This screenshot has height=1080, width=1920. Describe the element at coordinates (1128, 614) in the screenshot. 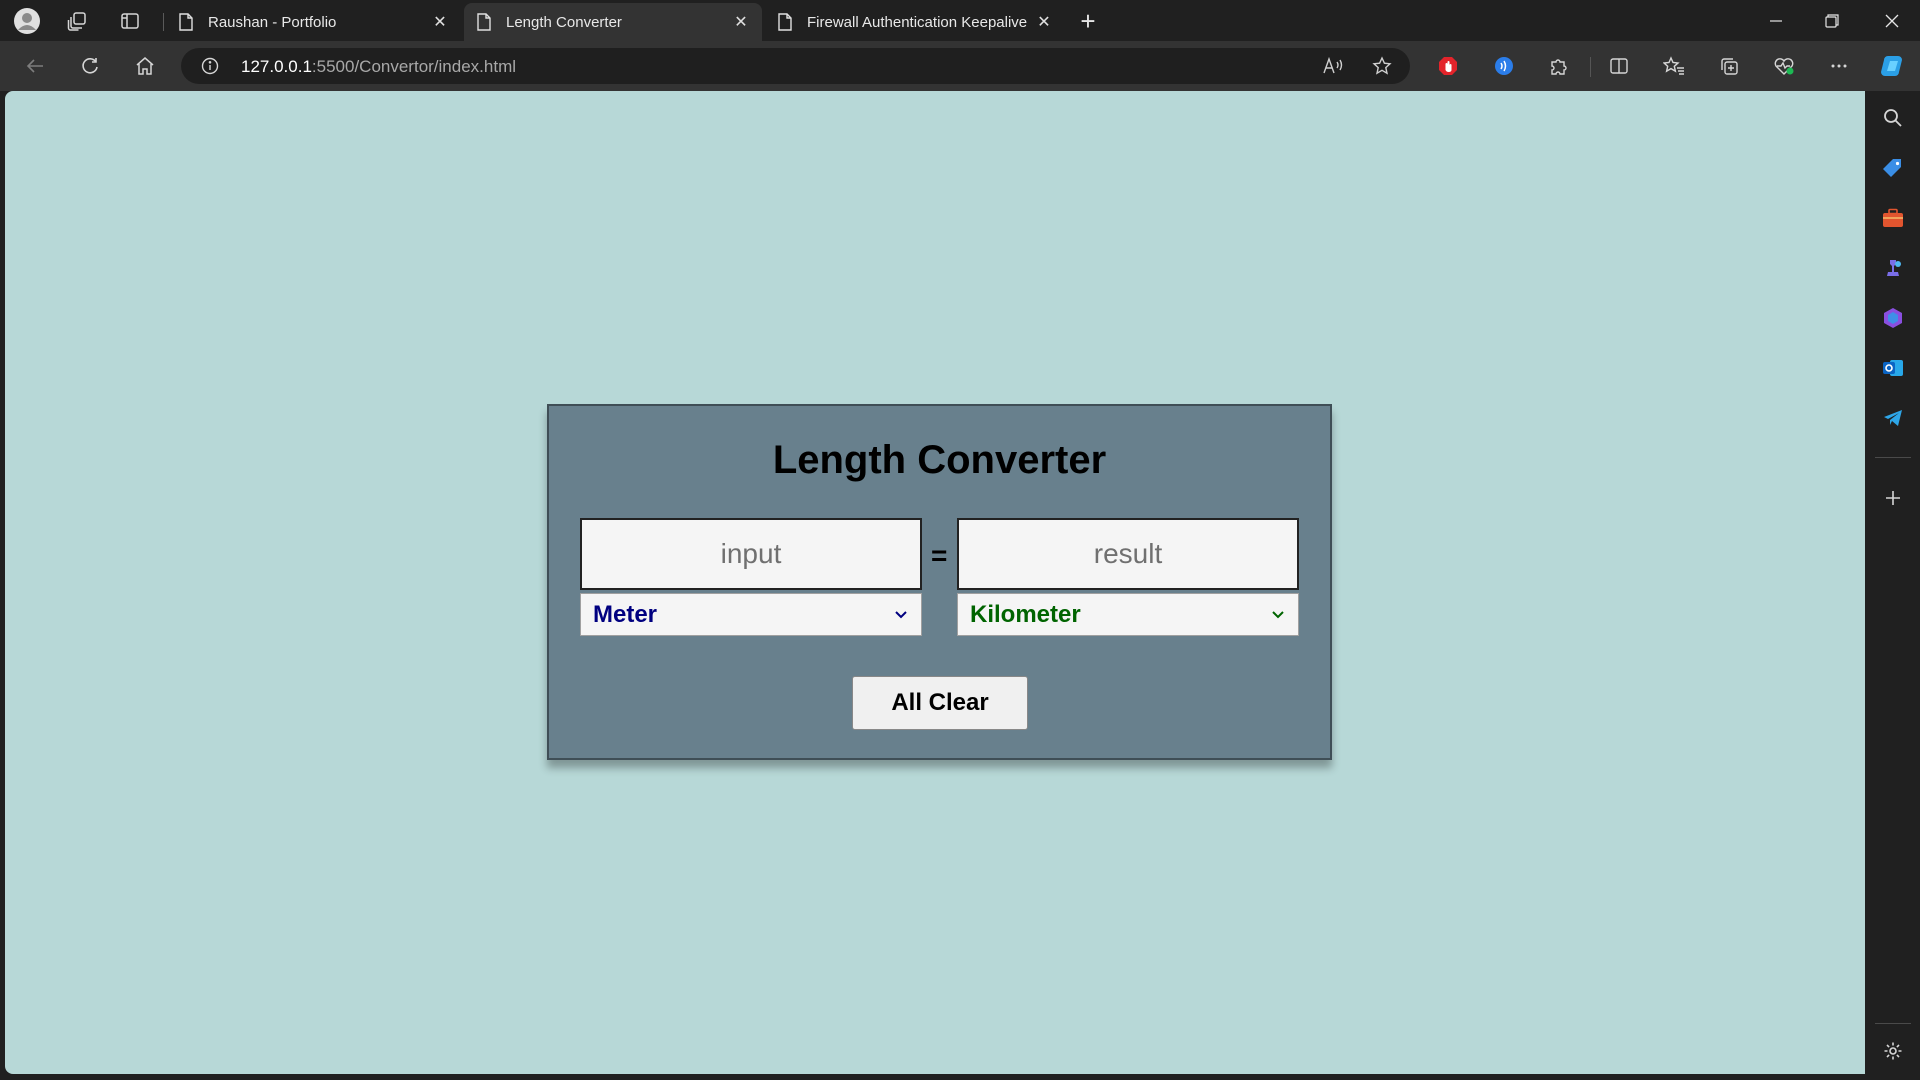

I see `to-unit-select: Kilometer` at that location.